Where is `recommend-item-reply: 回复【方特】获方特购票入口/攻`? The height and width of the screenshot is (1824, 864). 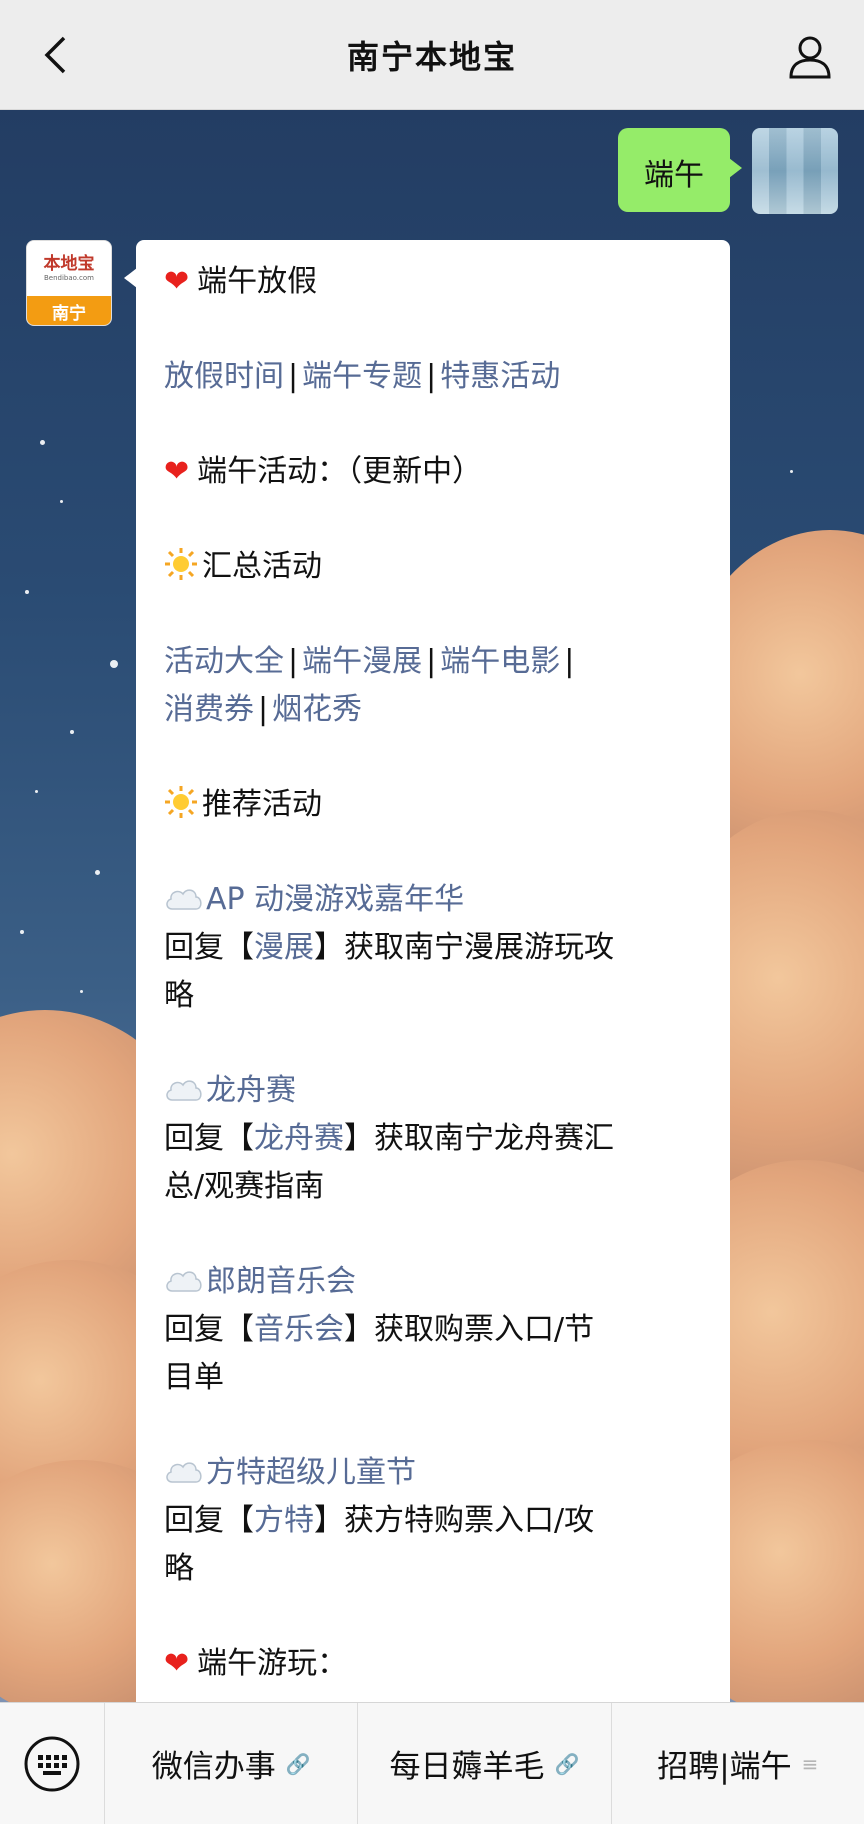
recommend-item-reply: 回复【方特】获方特购票入口/攻 is located at coordinates (433, 1521).